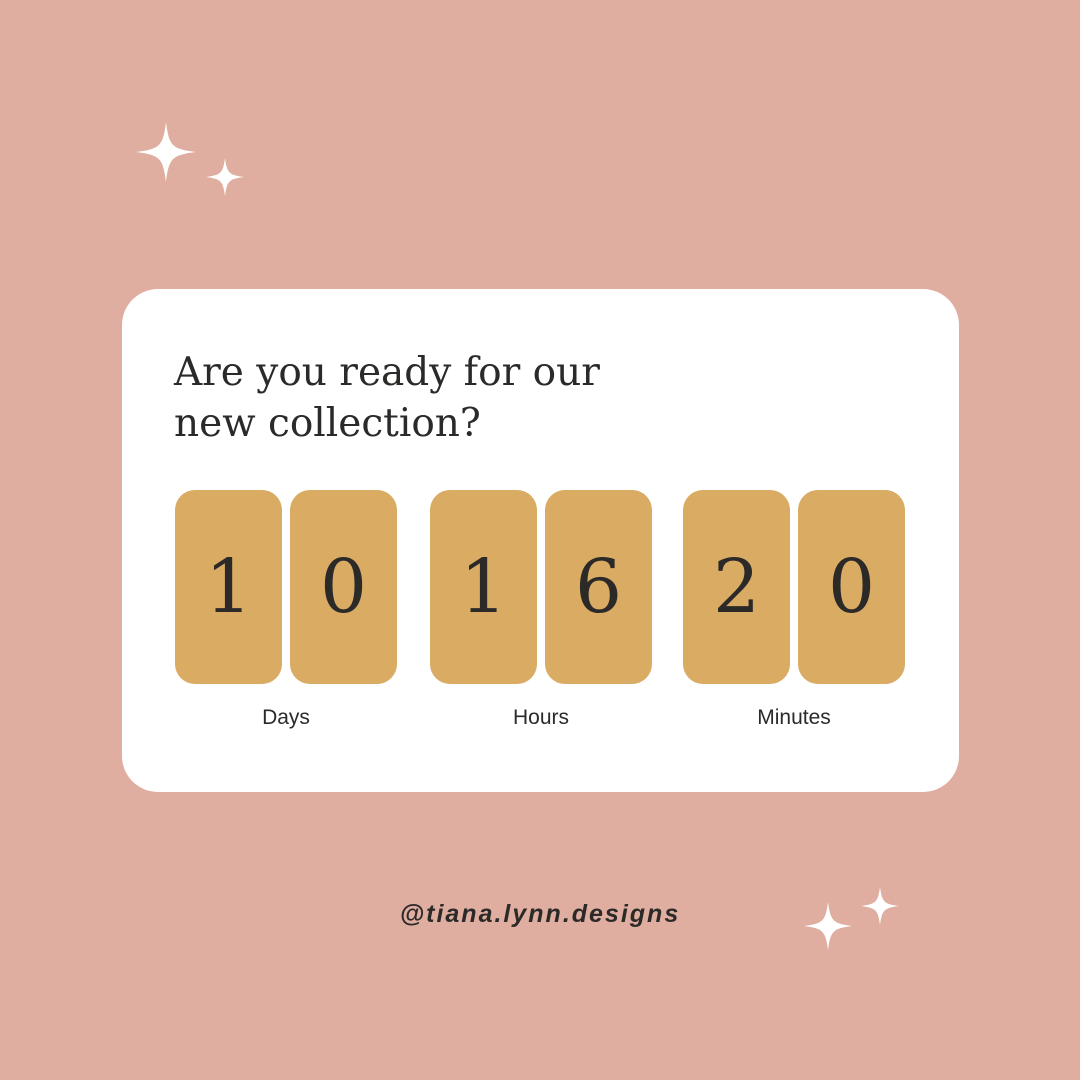 The width and height of the screenshot is (1080, 1080). I want to click on minutes-digit-tens: 2, so click(736, 587).